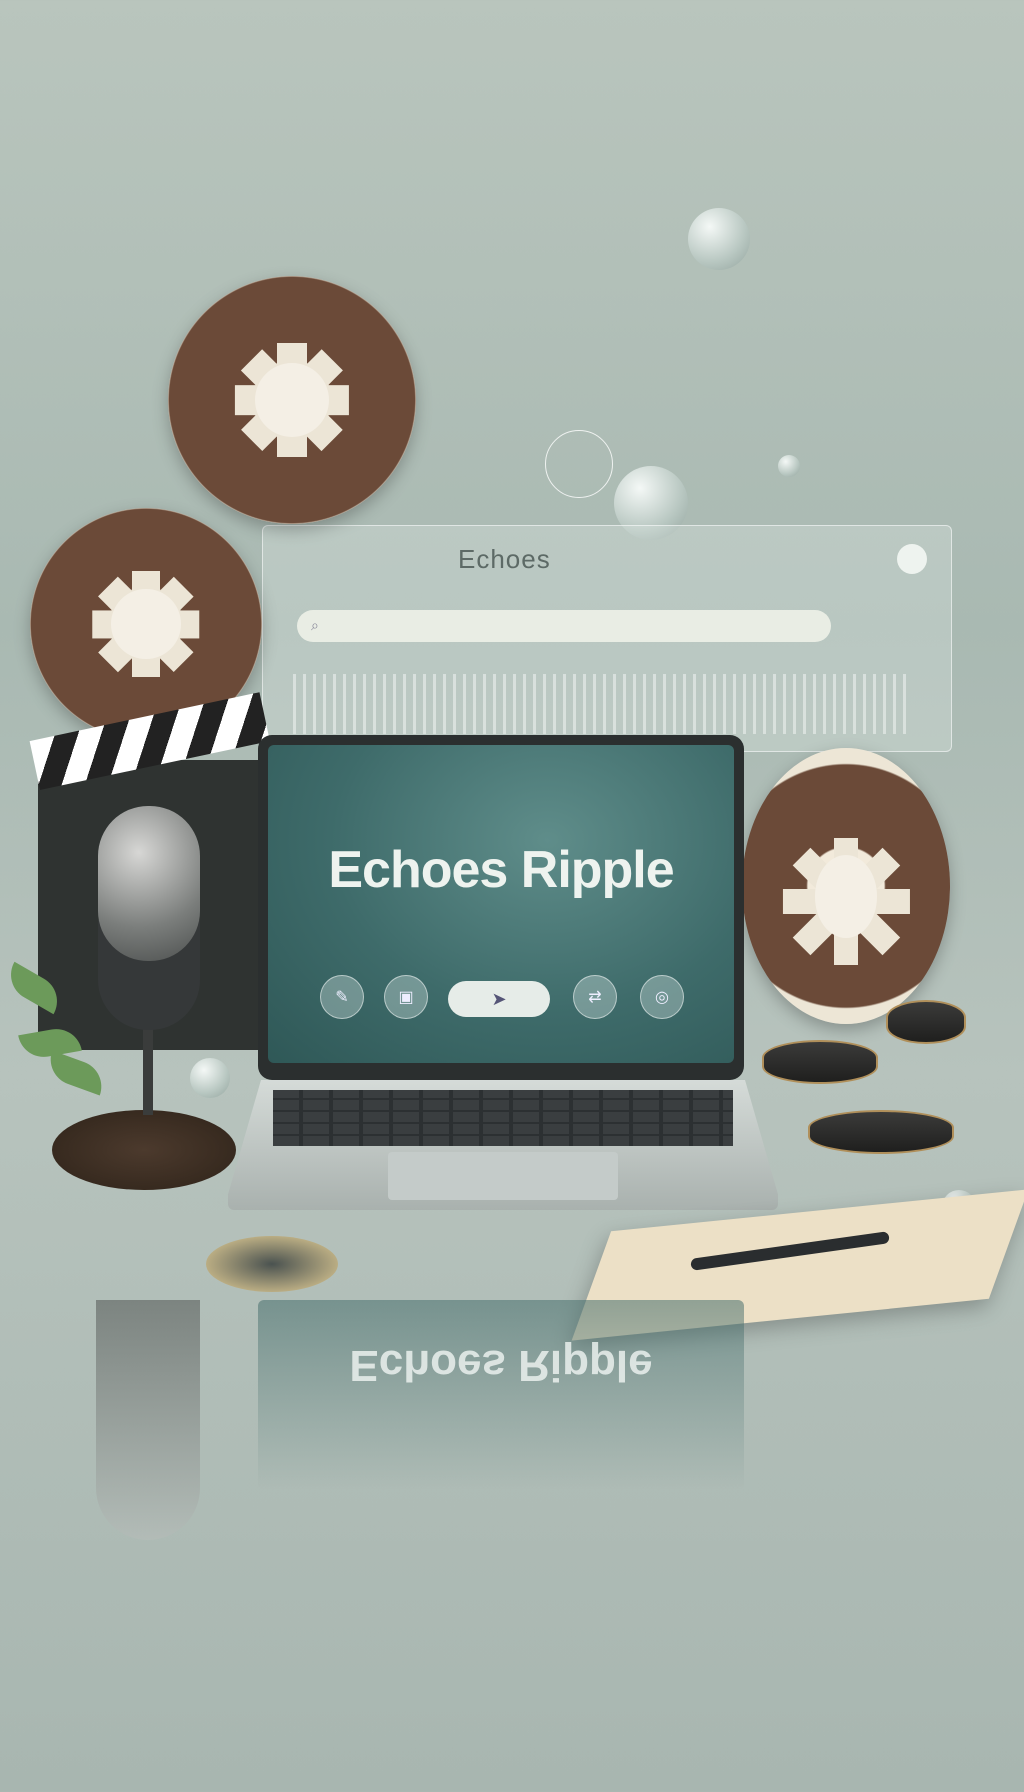  I want to click on microphone-base, so click(144, 1150).